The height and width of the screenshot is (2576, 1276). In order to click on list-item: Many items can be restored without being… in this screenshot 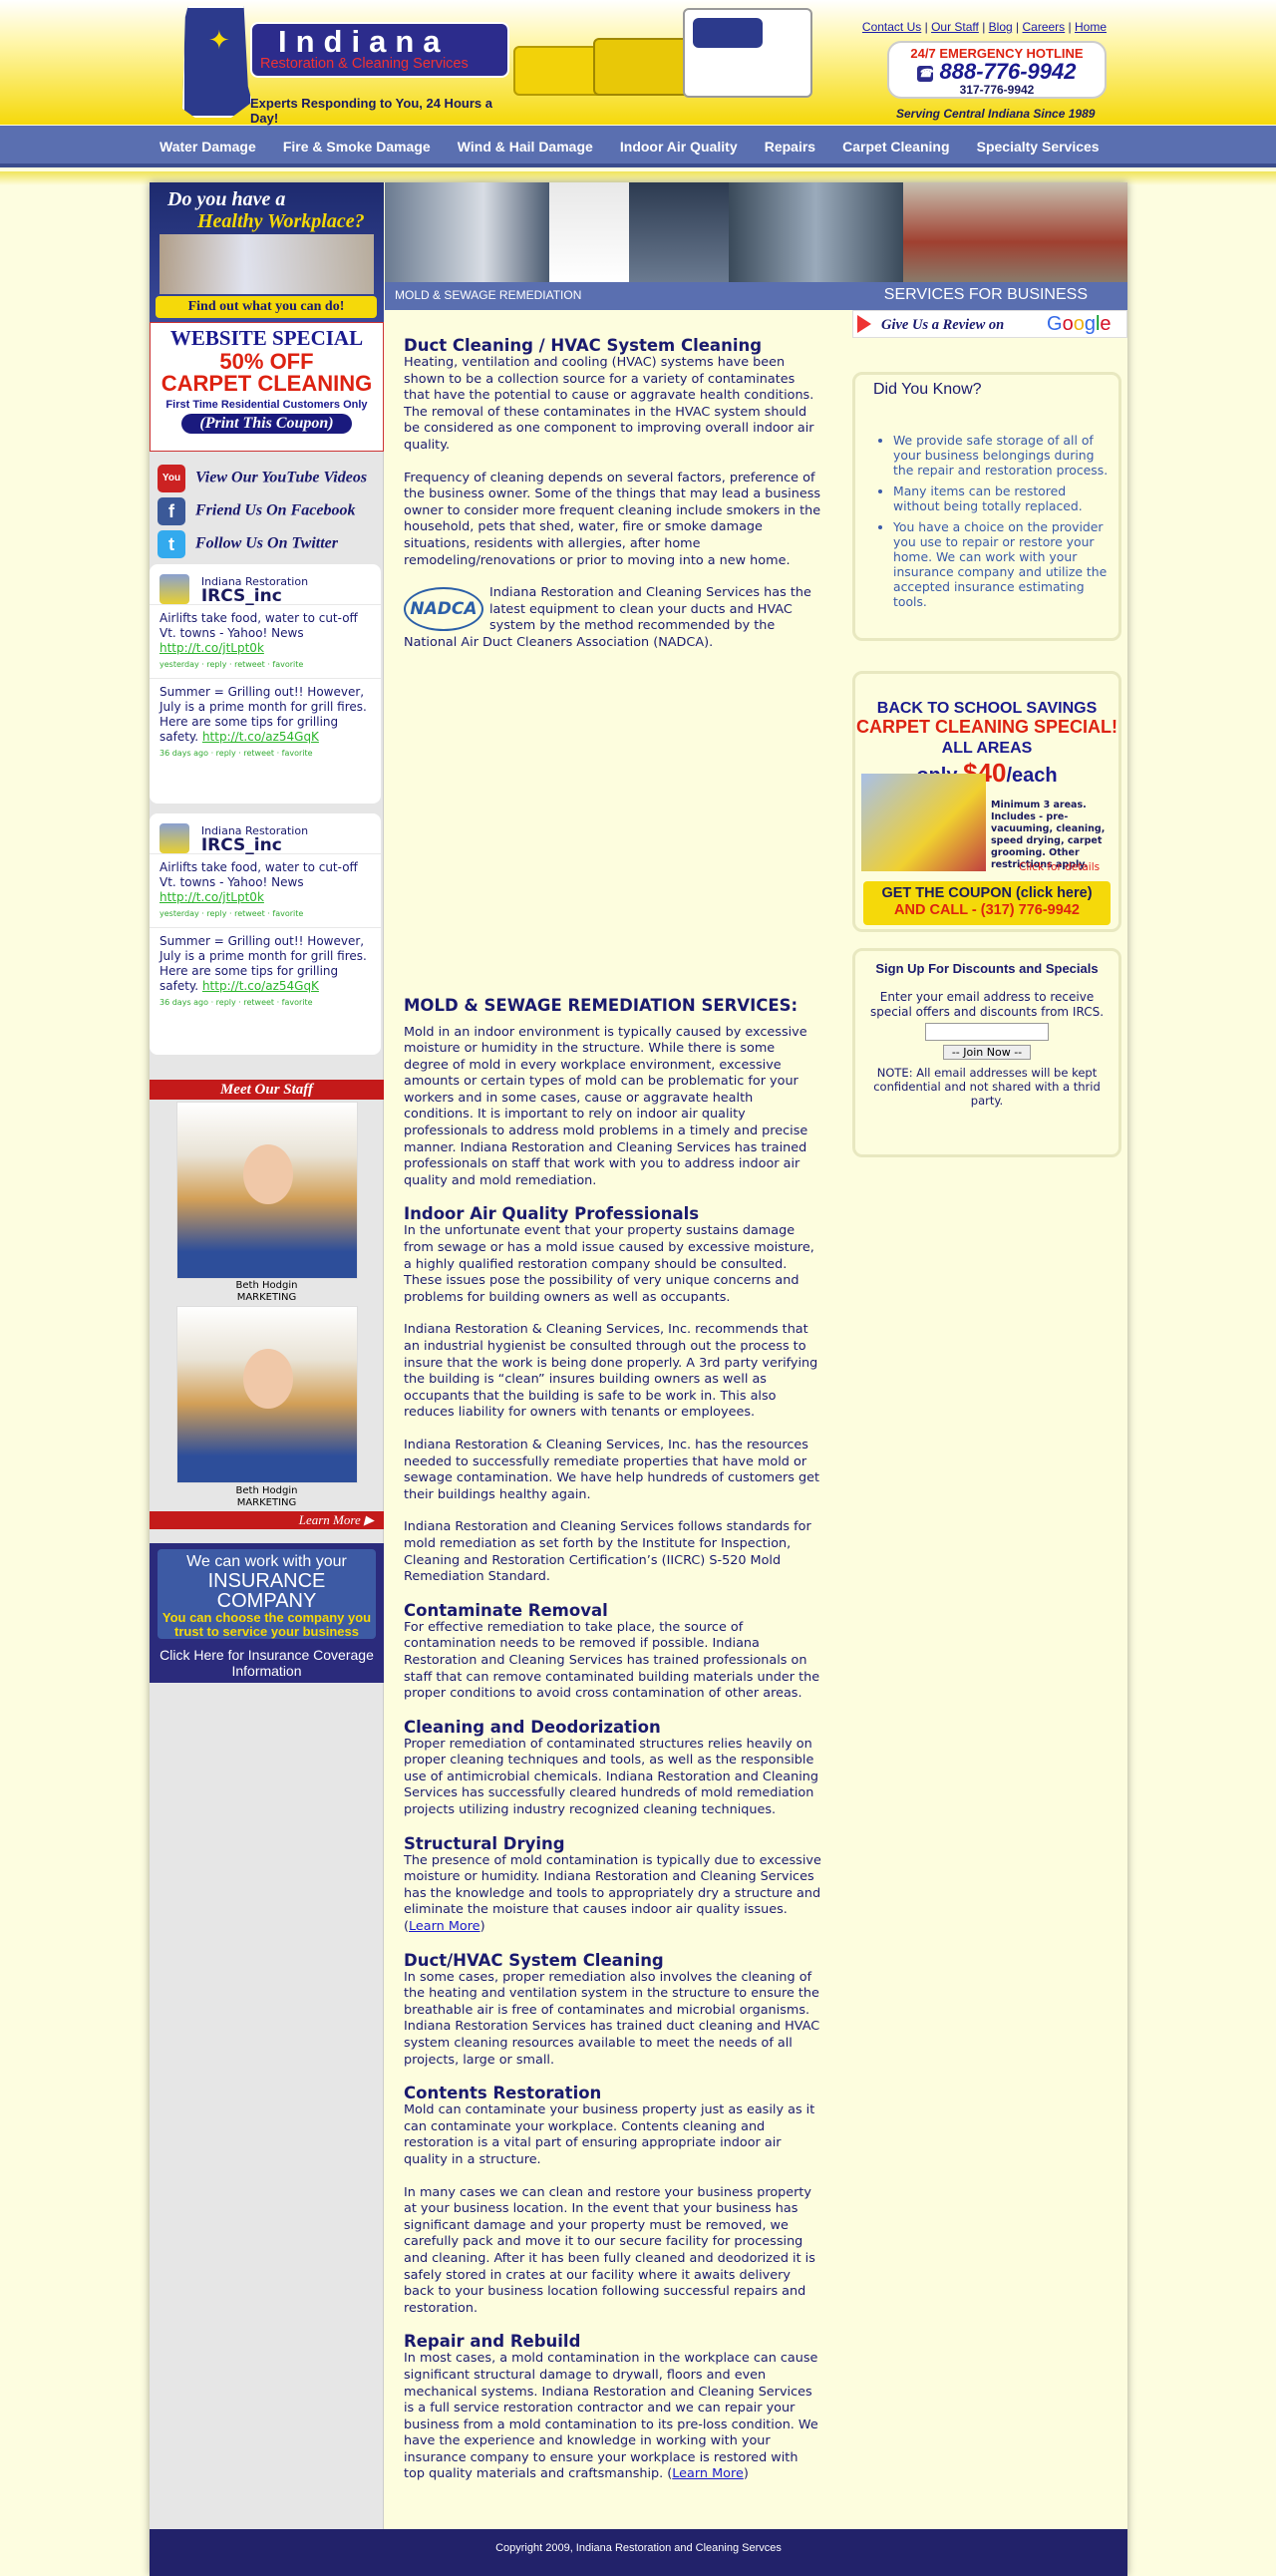, I will do `click(1001, 498)`.